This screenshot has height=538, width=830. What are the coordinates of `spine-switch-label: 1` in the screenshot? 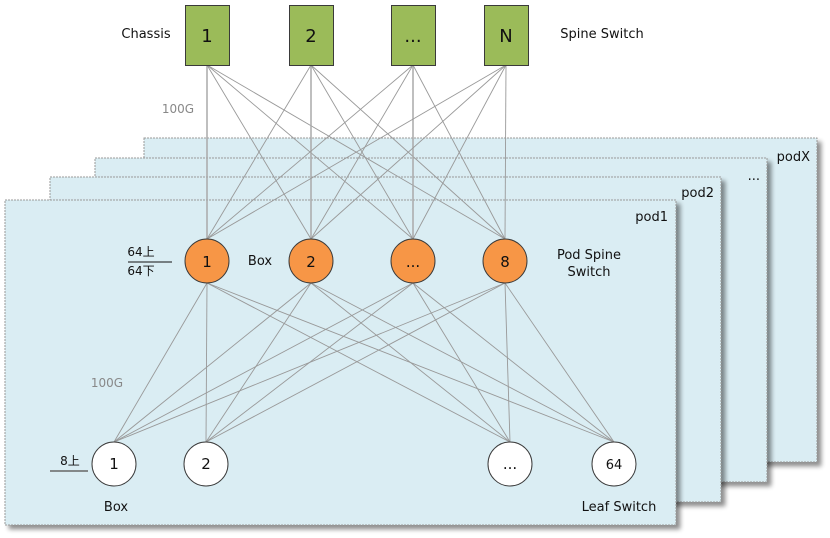 It's located at (206, 36).